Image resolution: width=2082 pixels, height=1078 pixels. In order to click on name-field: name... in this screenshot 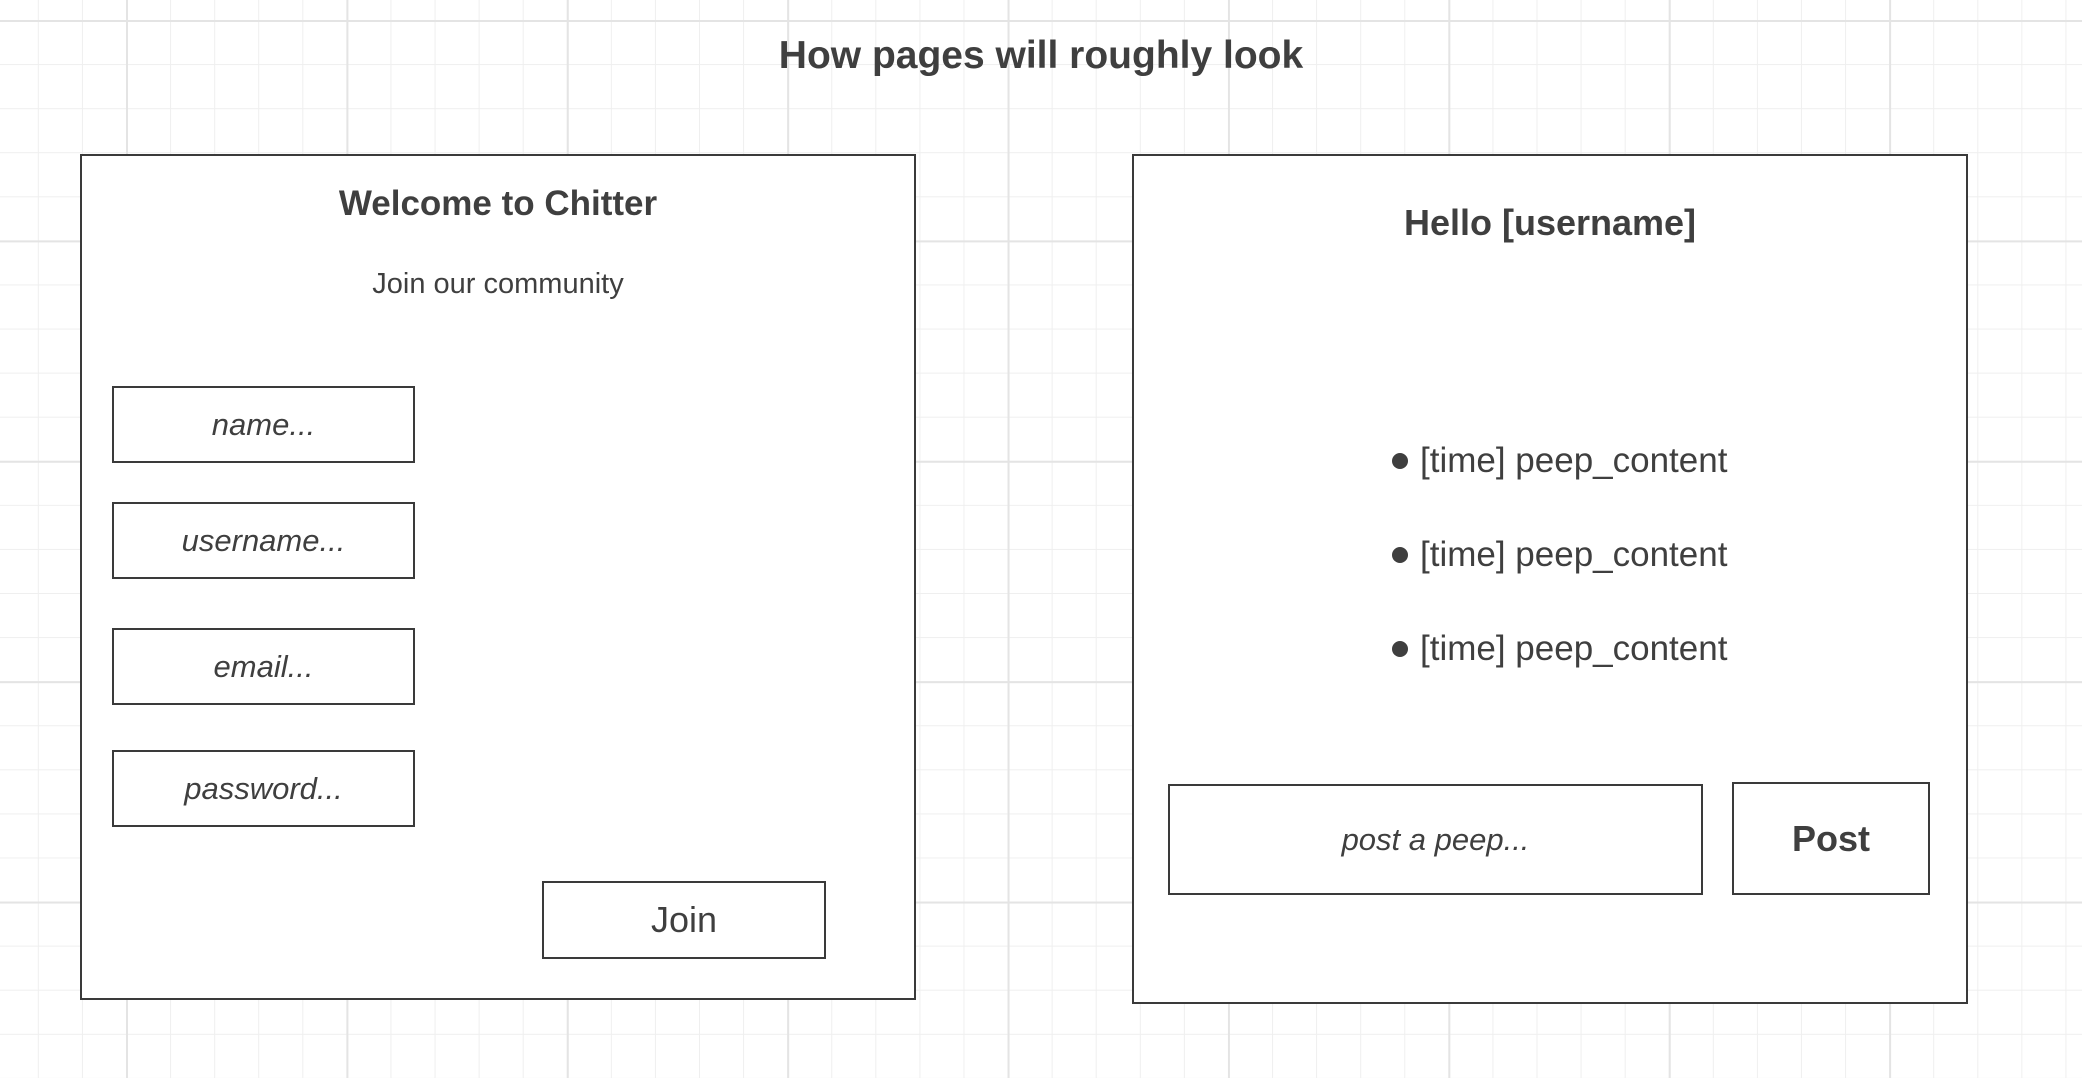, I will do `click(263, 424)`.